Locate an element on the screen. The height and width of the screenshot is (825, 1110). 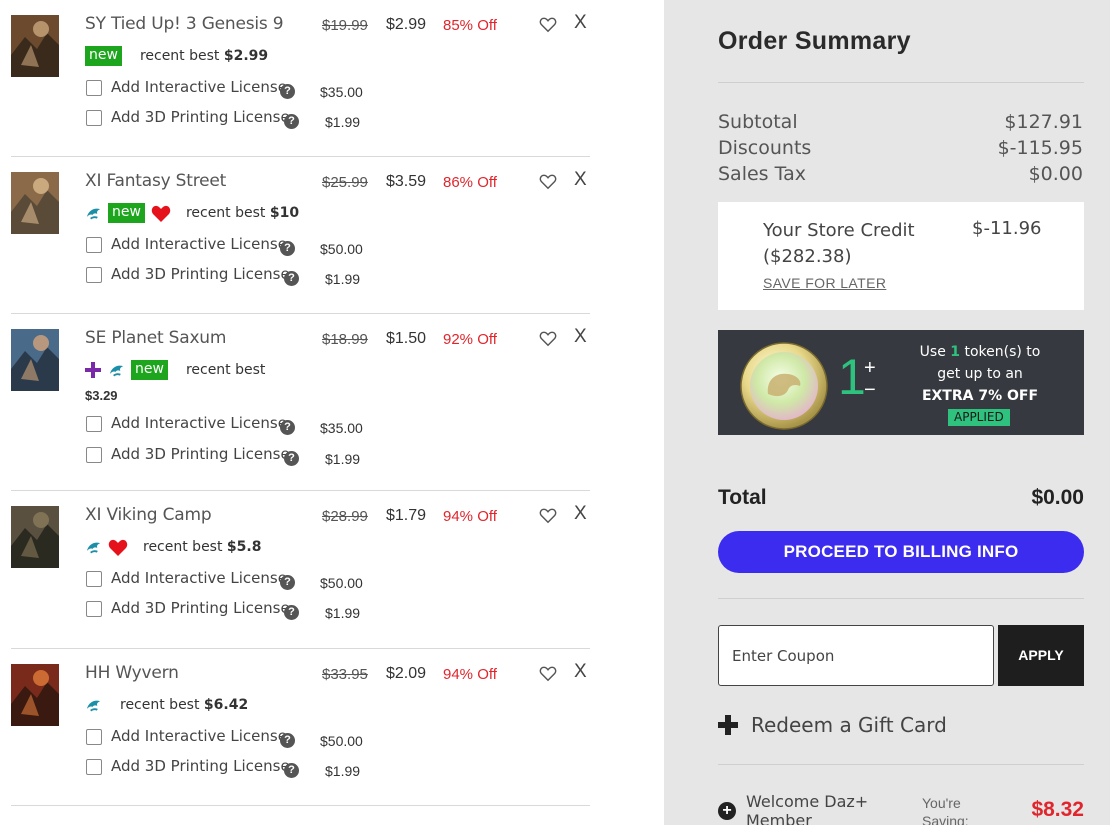
daz-coin-icon is located at coordinates (784, 386).